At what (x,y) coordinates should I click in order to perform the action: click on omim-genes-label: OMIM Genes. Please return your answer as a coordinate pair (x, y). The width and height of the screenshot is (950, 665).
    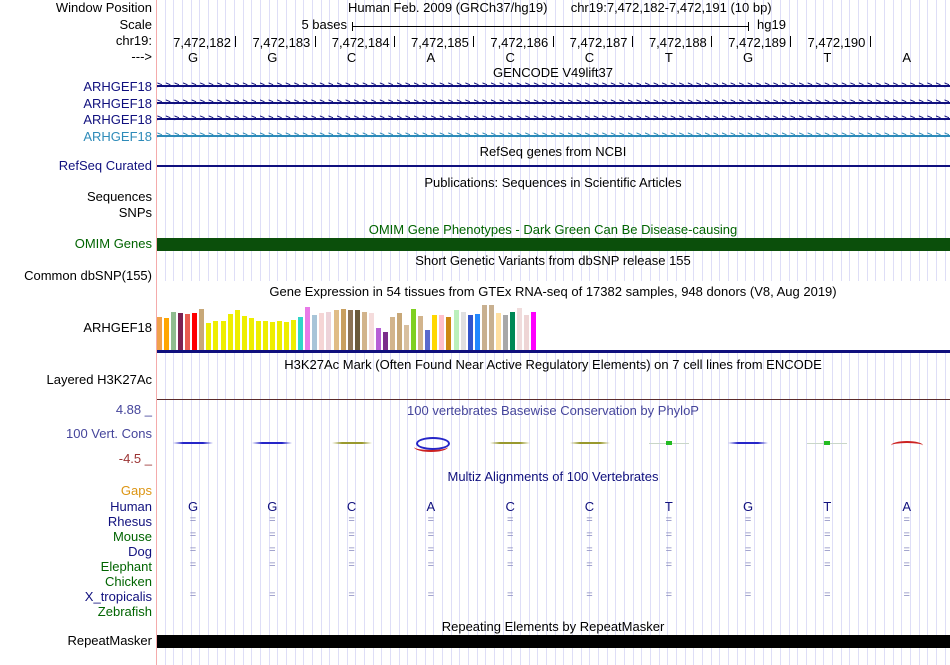
    Looking at the image, I should click on (76, 244).